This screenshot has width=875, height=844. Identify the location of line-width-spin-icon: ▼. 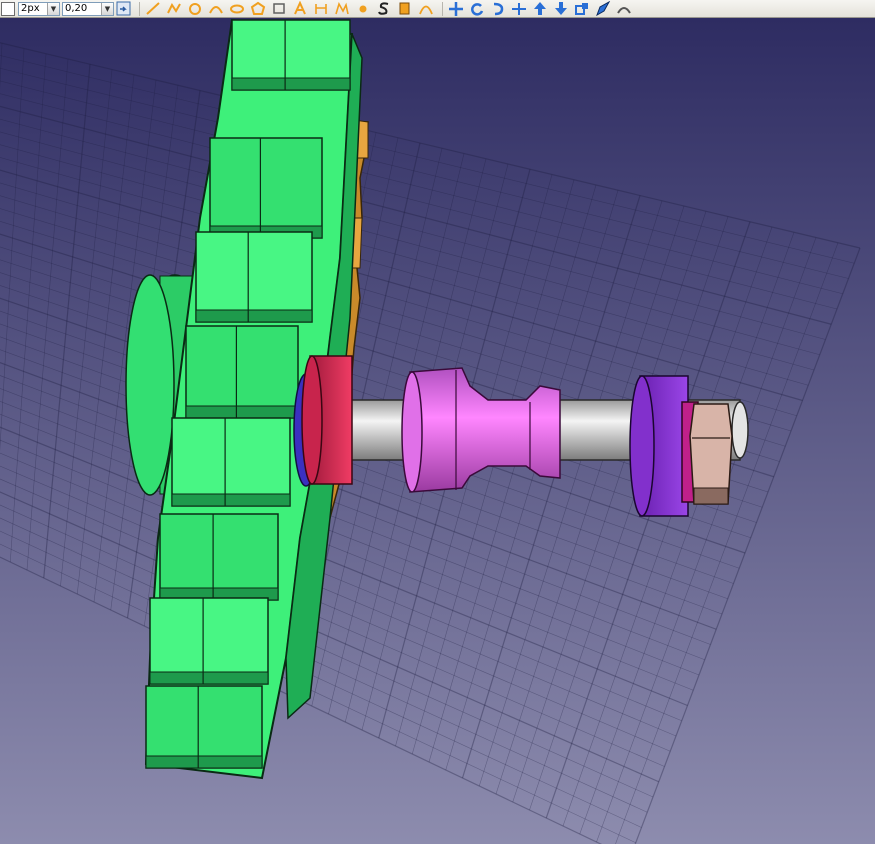
(53, 8).